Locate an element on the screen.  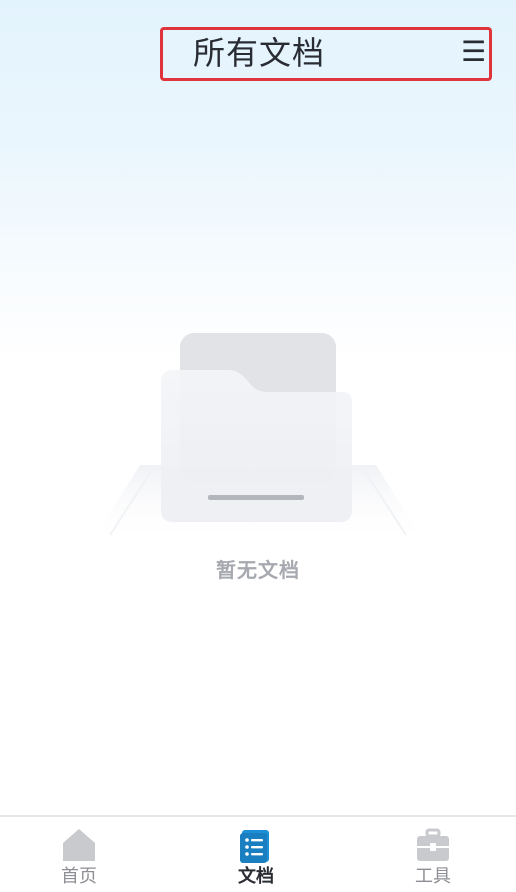
menu-button: ☰ is located at coordinates (476, 52).